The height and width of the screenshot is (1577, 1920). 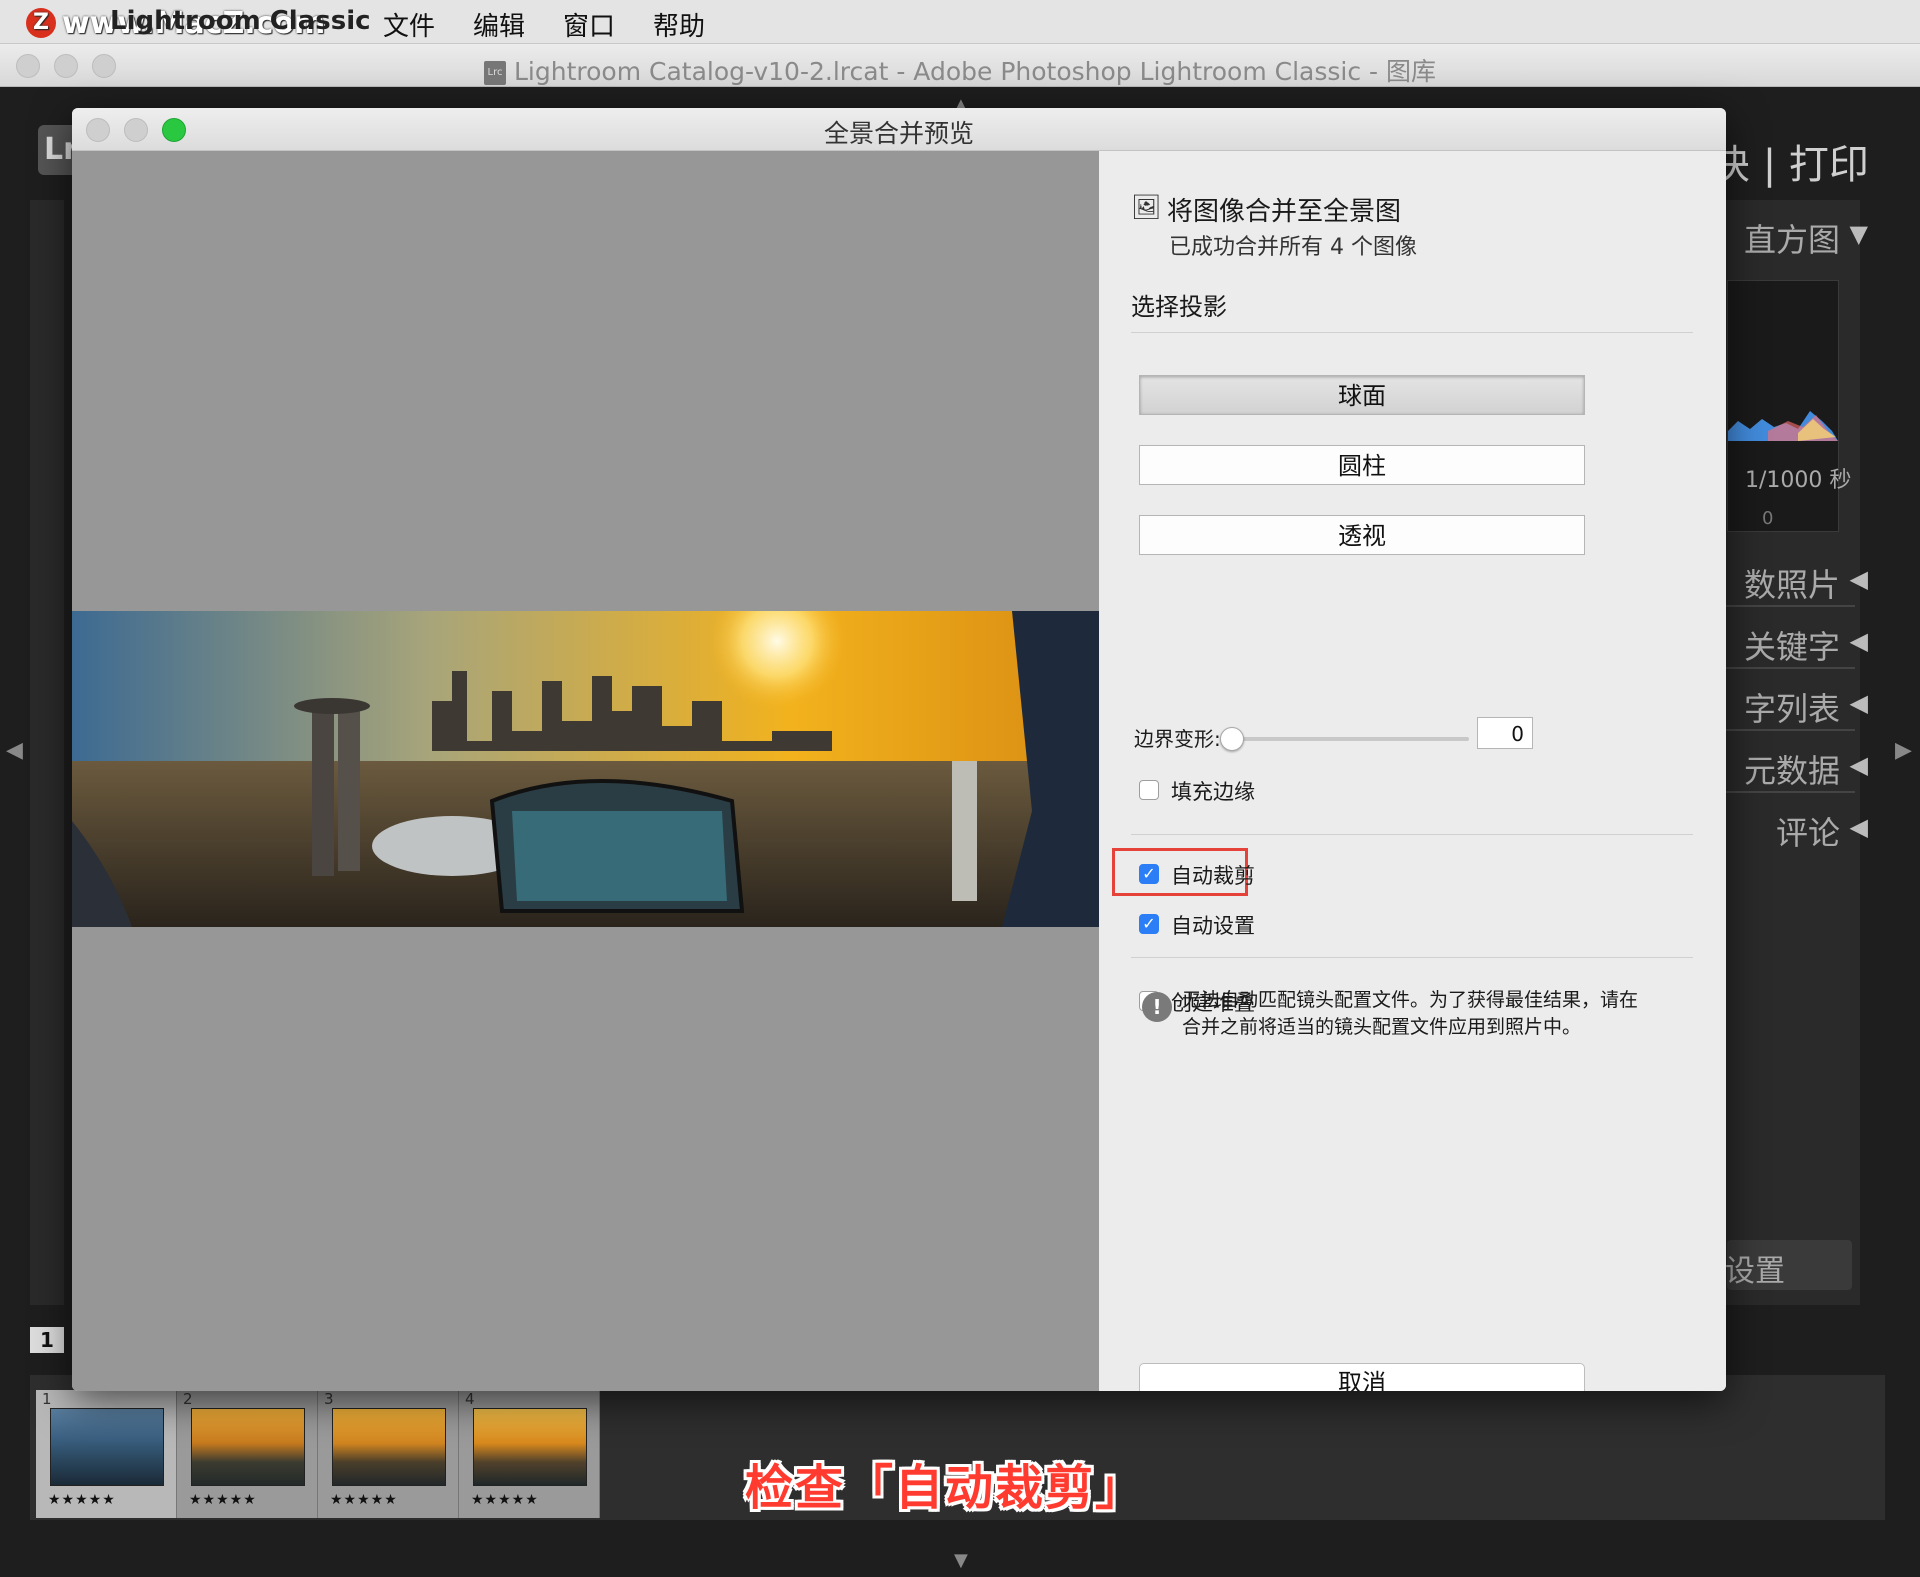 What do you see at coordinates (1149, 924) in the screenshot?
I see `auto-settings-checkbox: ✓` at bounding box center [1149, 924].